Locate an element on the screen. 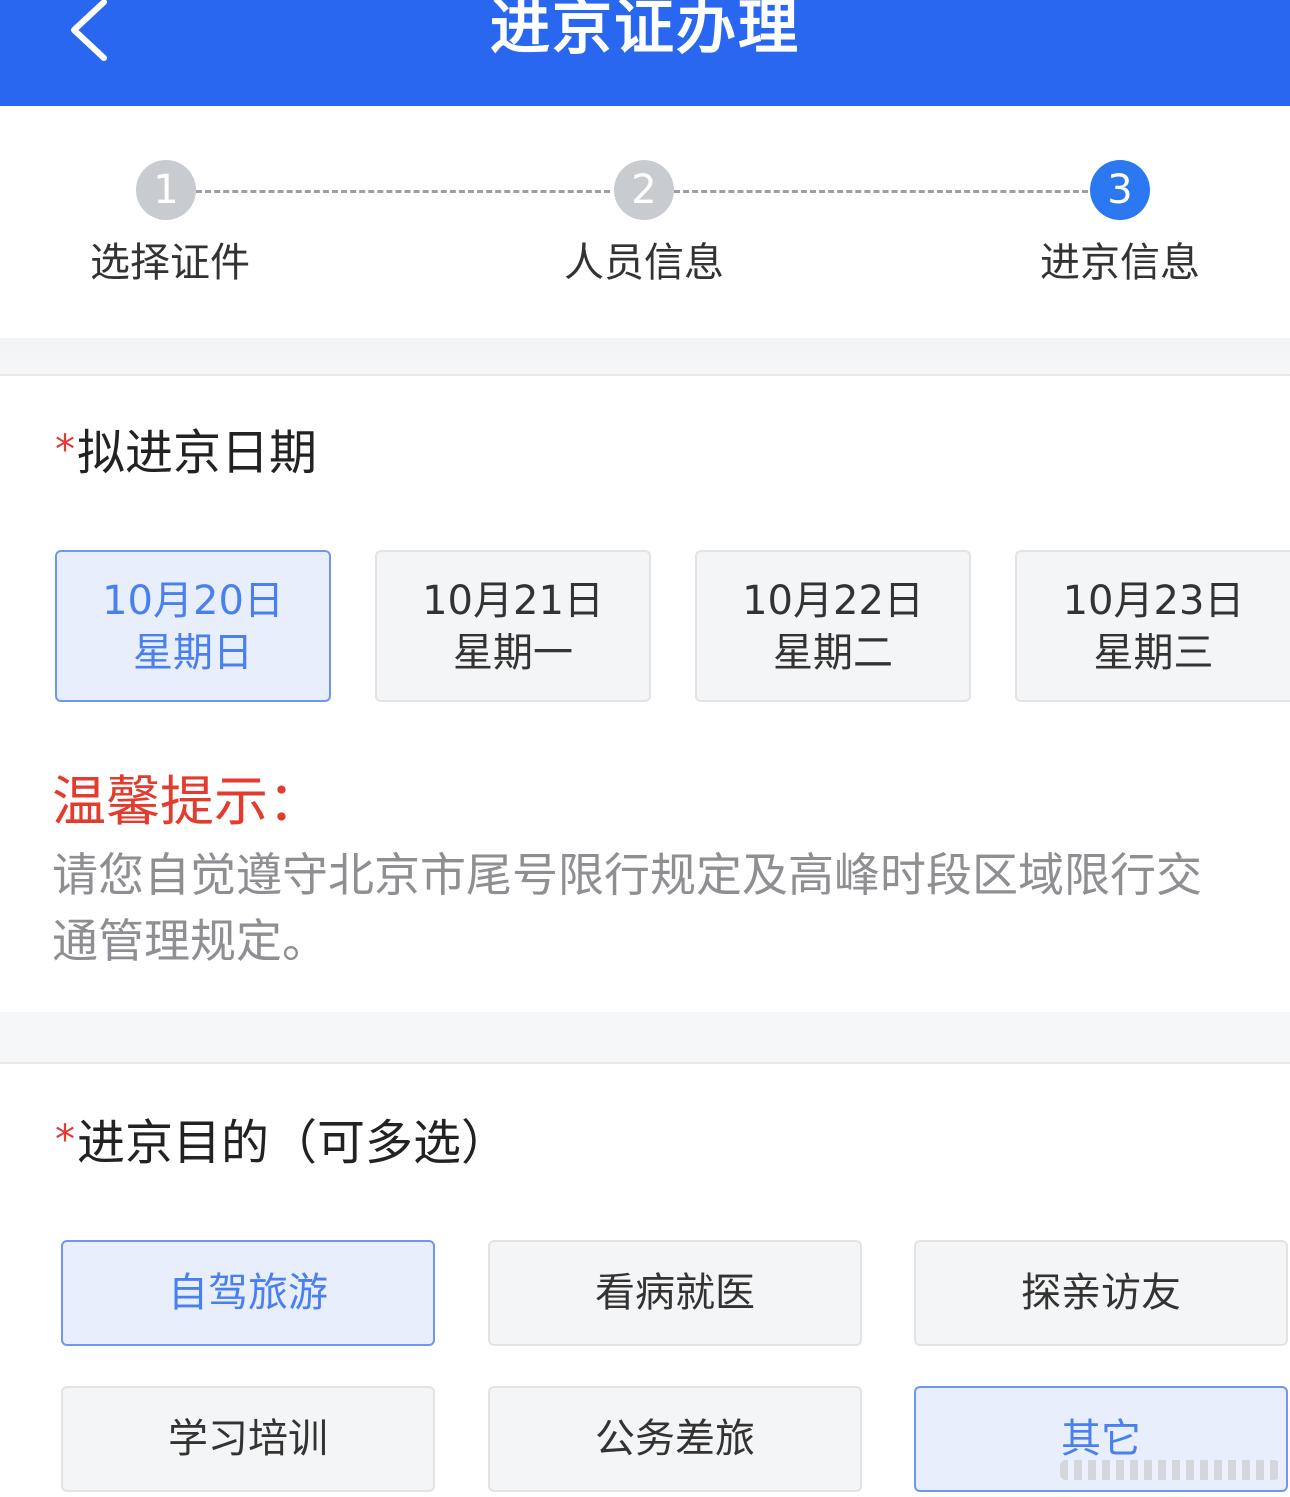  step-3-indicator: 3 is located at coordinates (1120, 190).